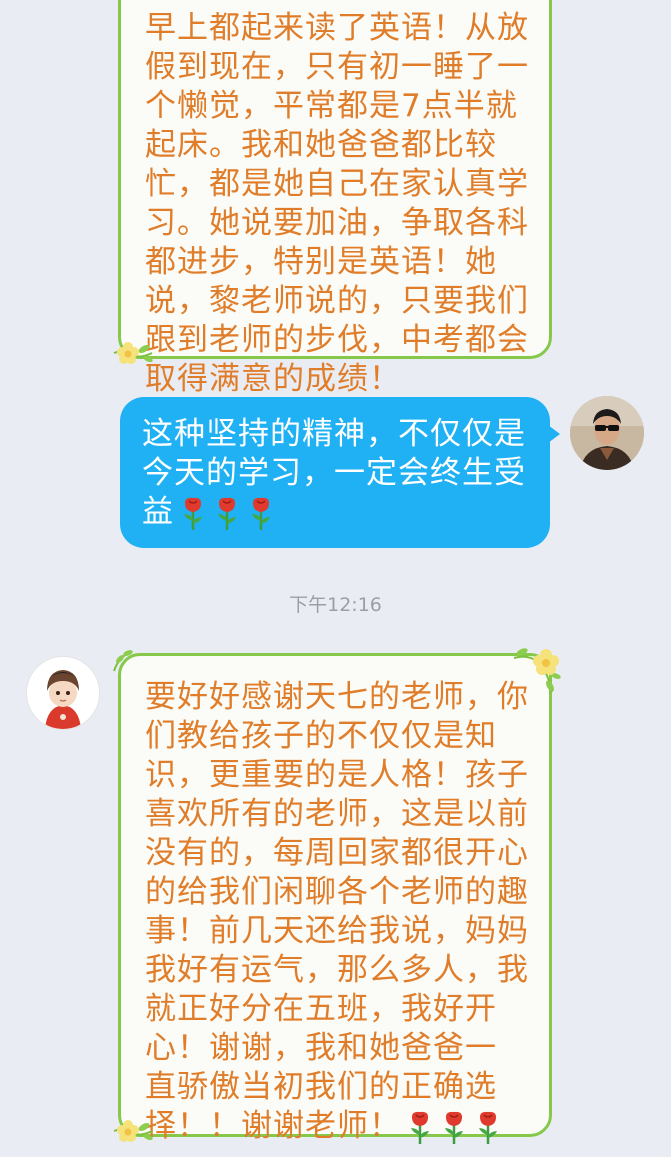 The image size is (671, 1157). I want to click on message-timestamp: 下午12:16, so click(335, 605).